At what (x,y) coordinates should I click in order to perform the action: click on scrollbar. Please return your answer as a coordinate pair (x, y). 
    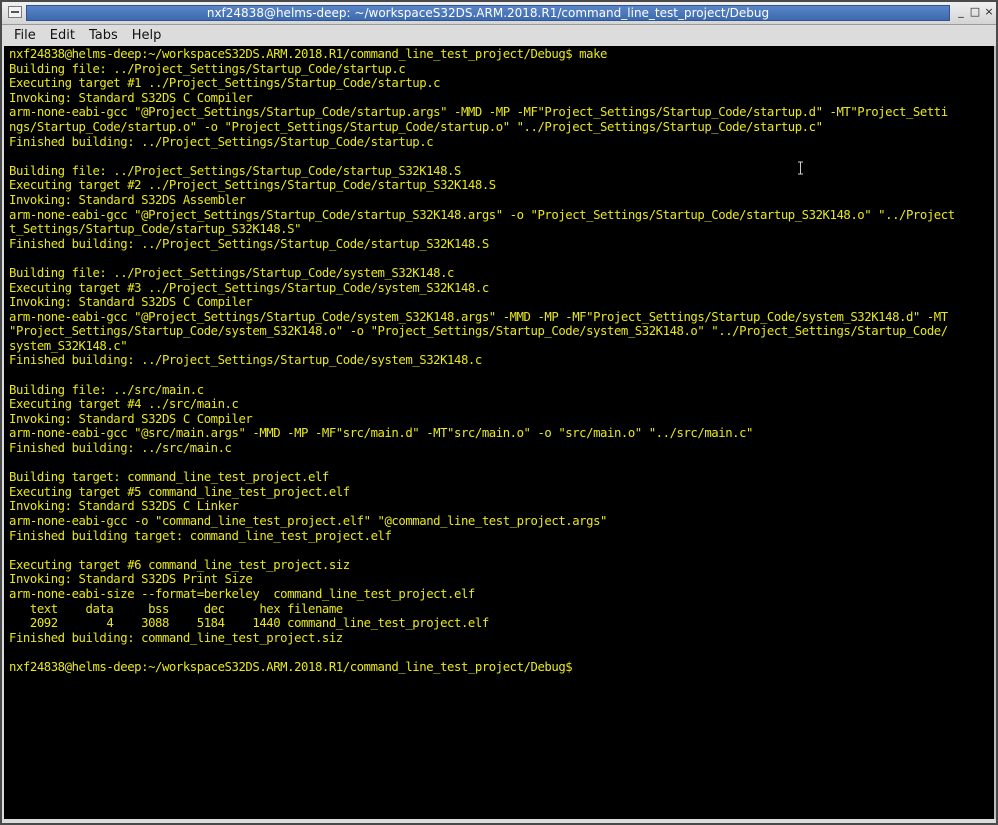
    Looking at the image, I should click on (995, 432).